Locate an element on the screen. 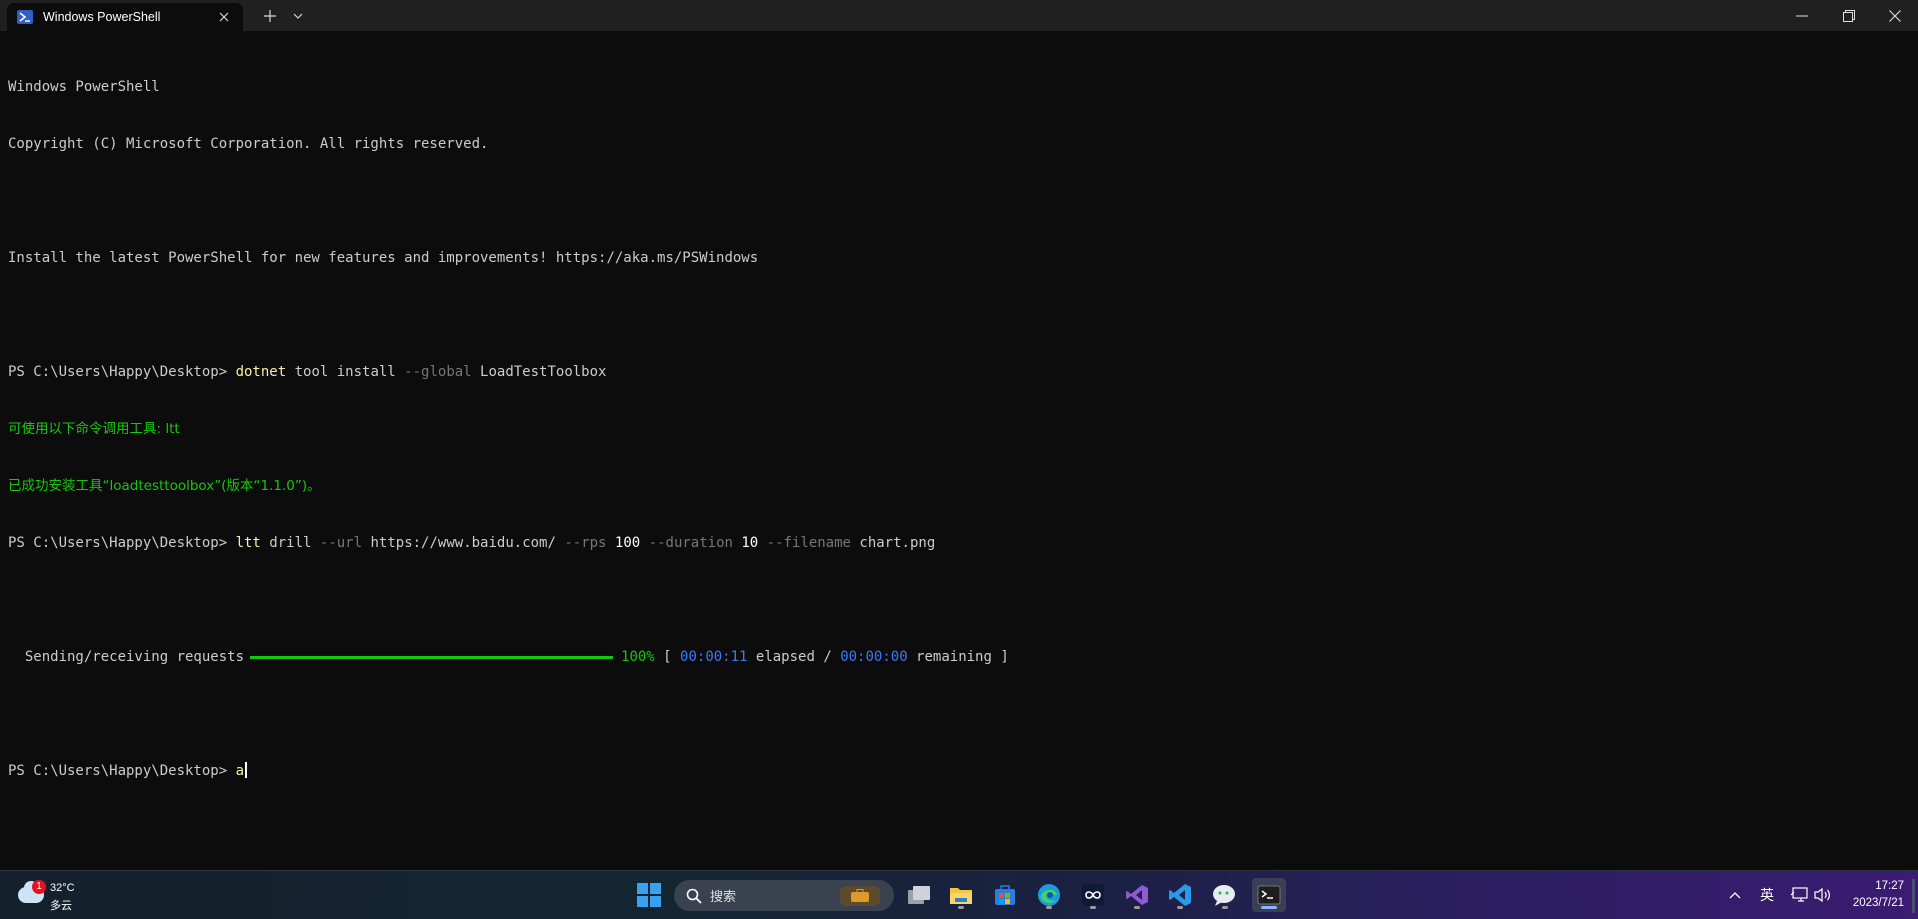  command-program: dotnet is located at coordinates (261, 372).